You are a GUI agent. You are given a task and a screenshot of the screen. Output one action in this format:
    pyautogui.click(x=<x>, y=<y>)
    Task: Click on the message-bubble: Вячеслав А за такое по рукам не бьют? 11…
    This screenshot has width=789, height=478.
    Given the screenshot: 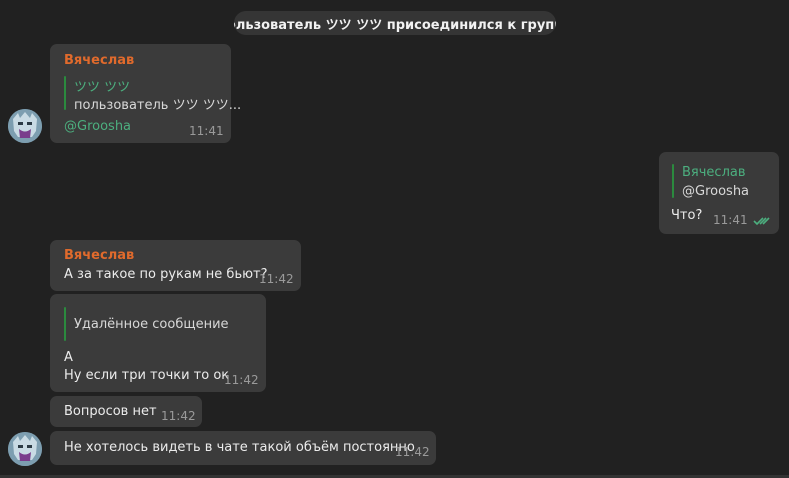 What is the action you would take?
    pyautogui.click(x=175, y=265)
    